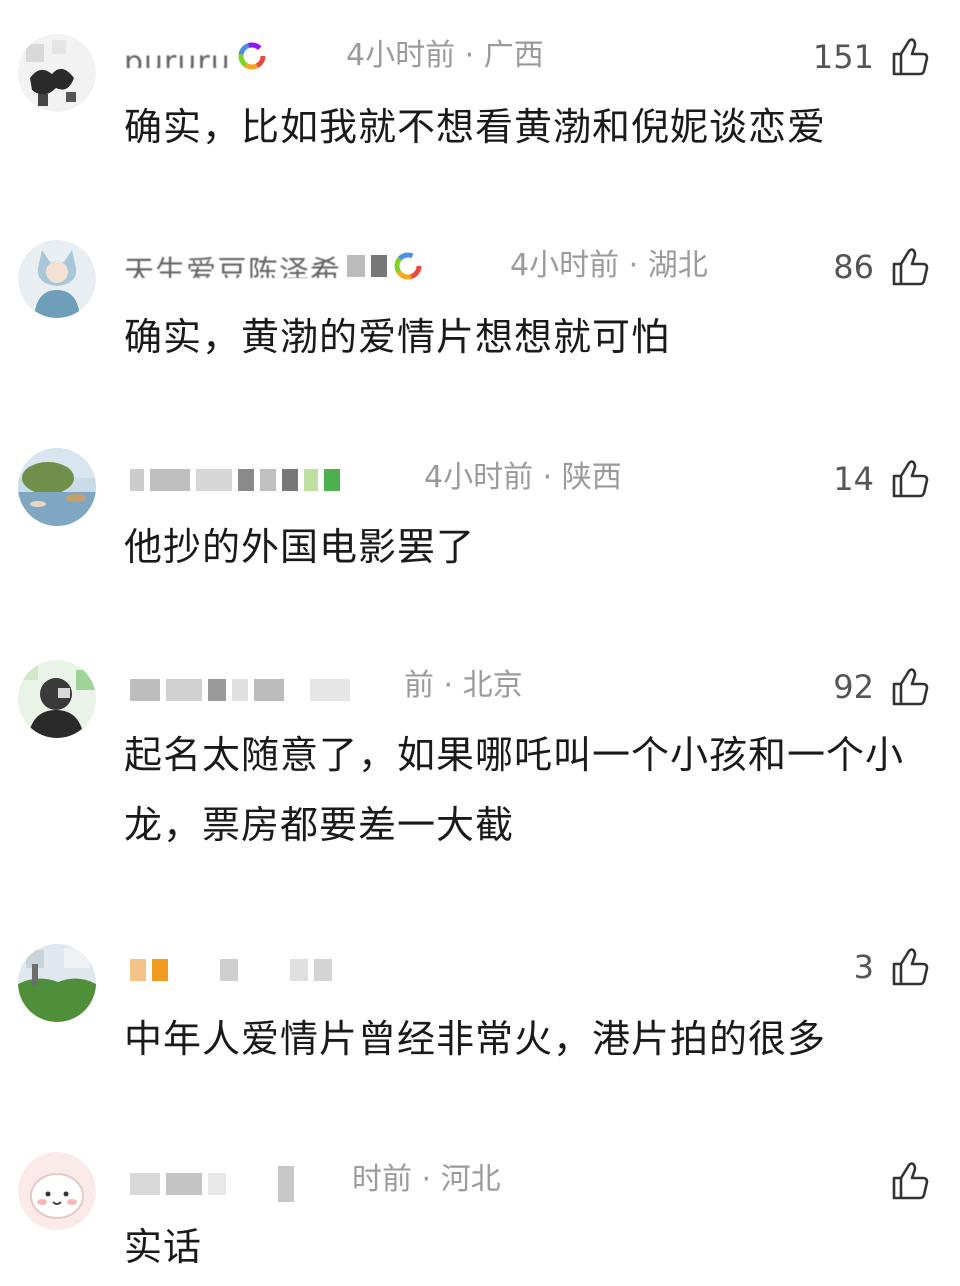  I want to click on comment-meta: 4小时前 · 广西, so click(445, 55).